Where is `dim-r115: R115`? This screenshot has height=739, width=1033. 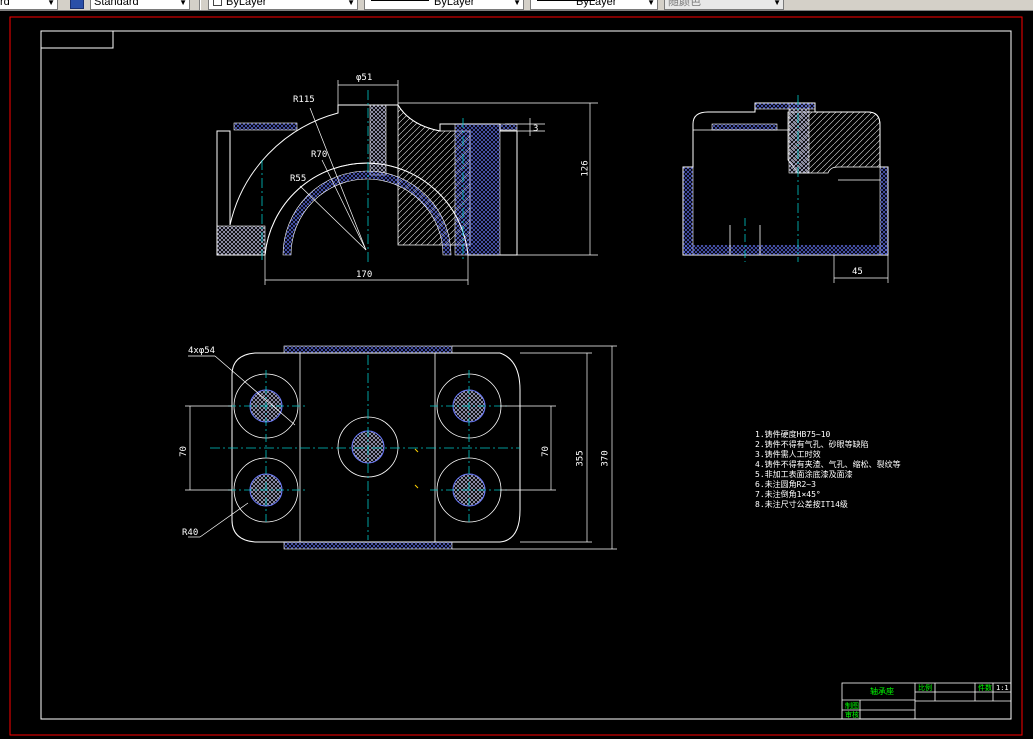 dim-r115: R115 is located at coordinates (304, 100).